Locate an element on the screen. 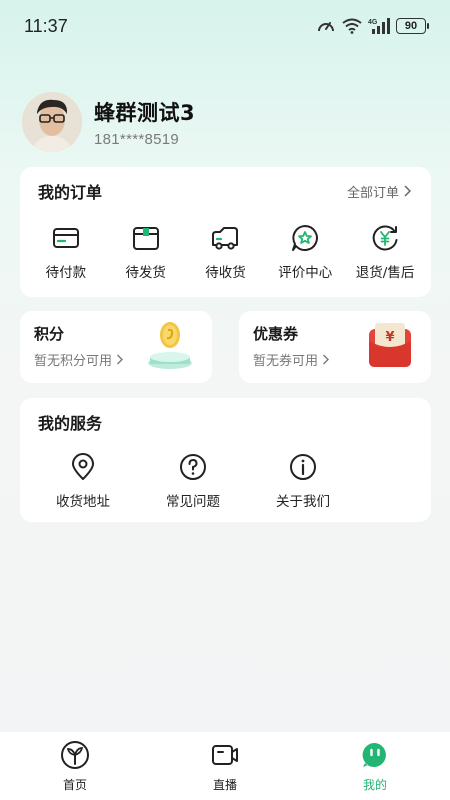  services-title: 我的服务 is located at coordinates (70, 423).